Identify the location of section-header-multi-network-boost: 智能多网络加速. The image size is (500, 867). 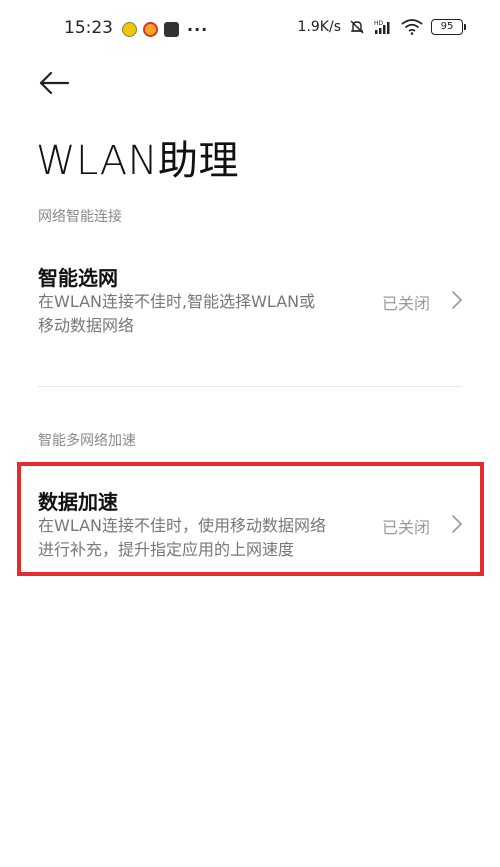
(87, 441).